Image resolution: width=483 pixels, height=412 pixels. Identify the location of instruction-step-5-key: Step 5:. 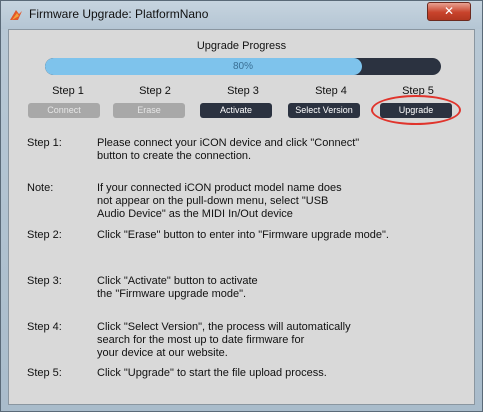
(44, 373).